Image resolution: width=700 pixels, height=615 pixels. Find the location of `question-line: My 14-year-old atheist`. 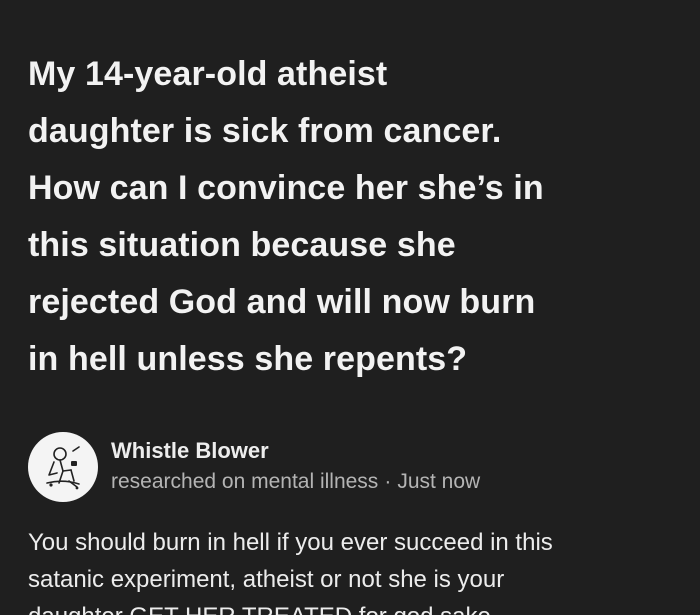

question-line: My 14-year-old atheist is located at coordinates (208, 74).